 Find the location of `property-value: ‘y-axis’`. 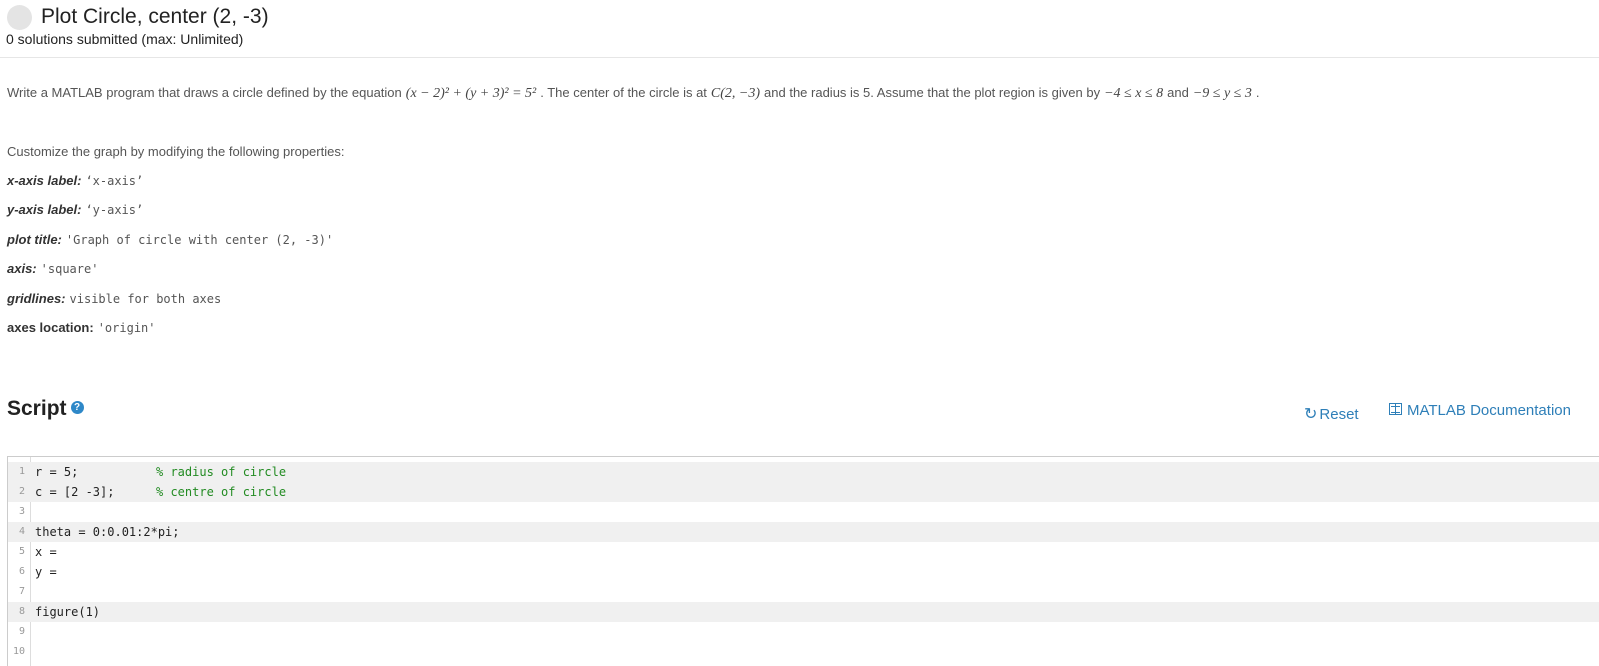

property-value: ‘y-axis’ is located at coordinates (114, 210).